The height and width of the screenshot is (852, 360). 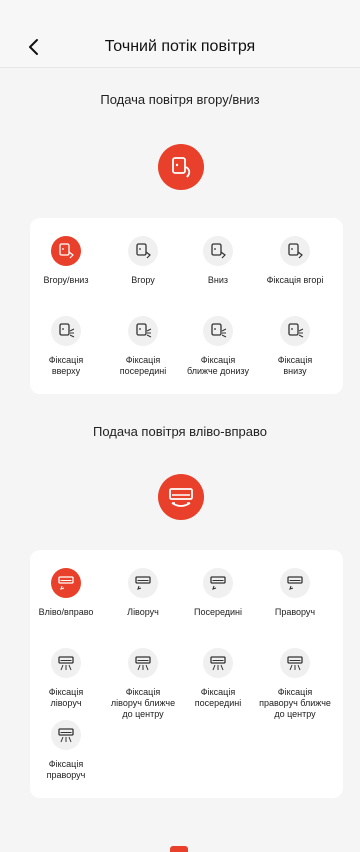 I want to click on vertical-option: Фіксація внизу, so click(x=295, y=346).